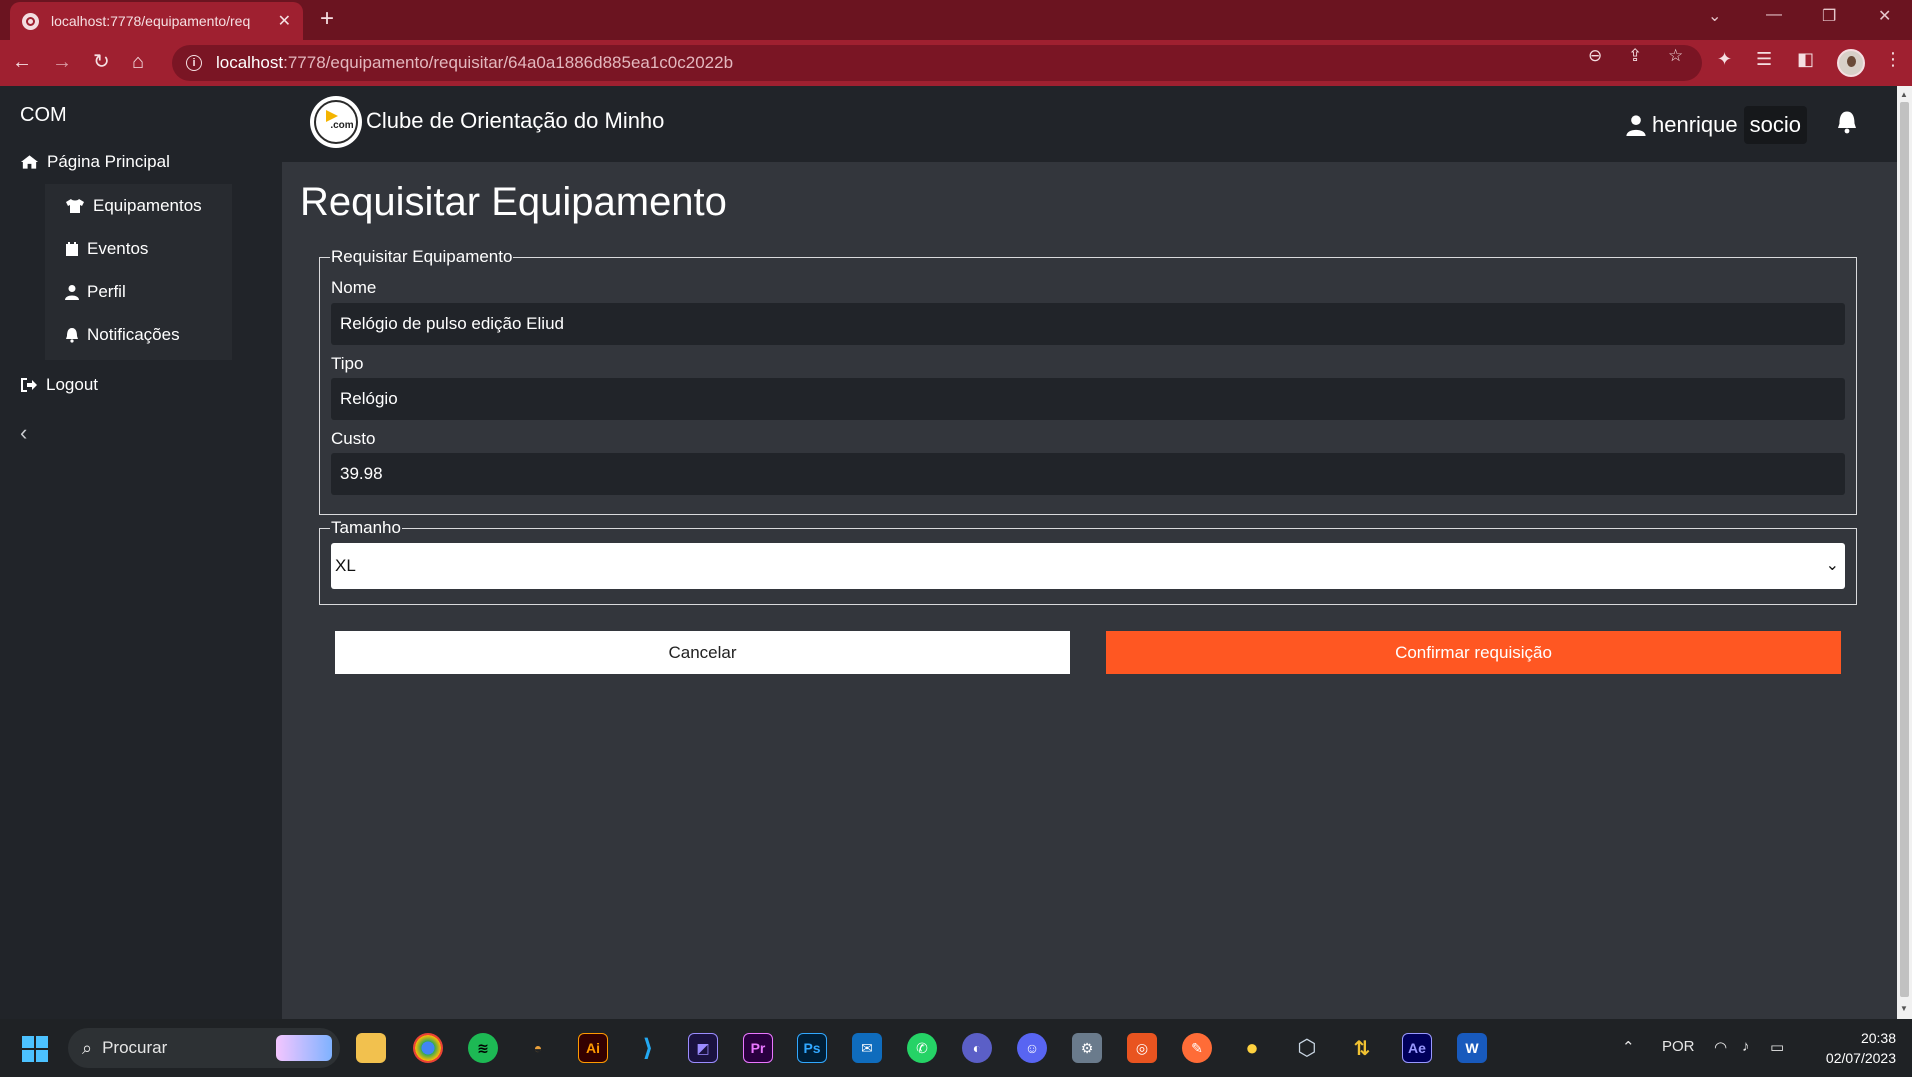 The width and height of the screenshot is (1912, 1077). Describe the element at coordinates (758, 1048) in the screenshot. I see `premiere-icon: Pr` at that location.